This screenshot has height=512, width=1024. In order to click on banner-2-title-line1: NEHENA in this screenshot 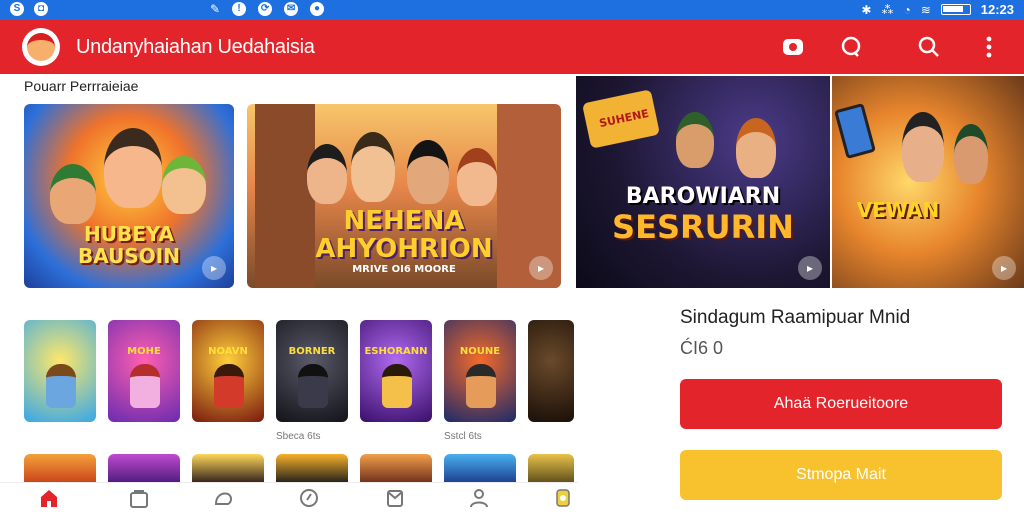, I will do `click(404, 221)`.